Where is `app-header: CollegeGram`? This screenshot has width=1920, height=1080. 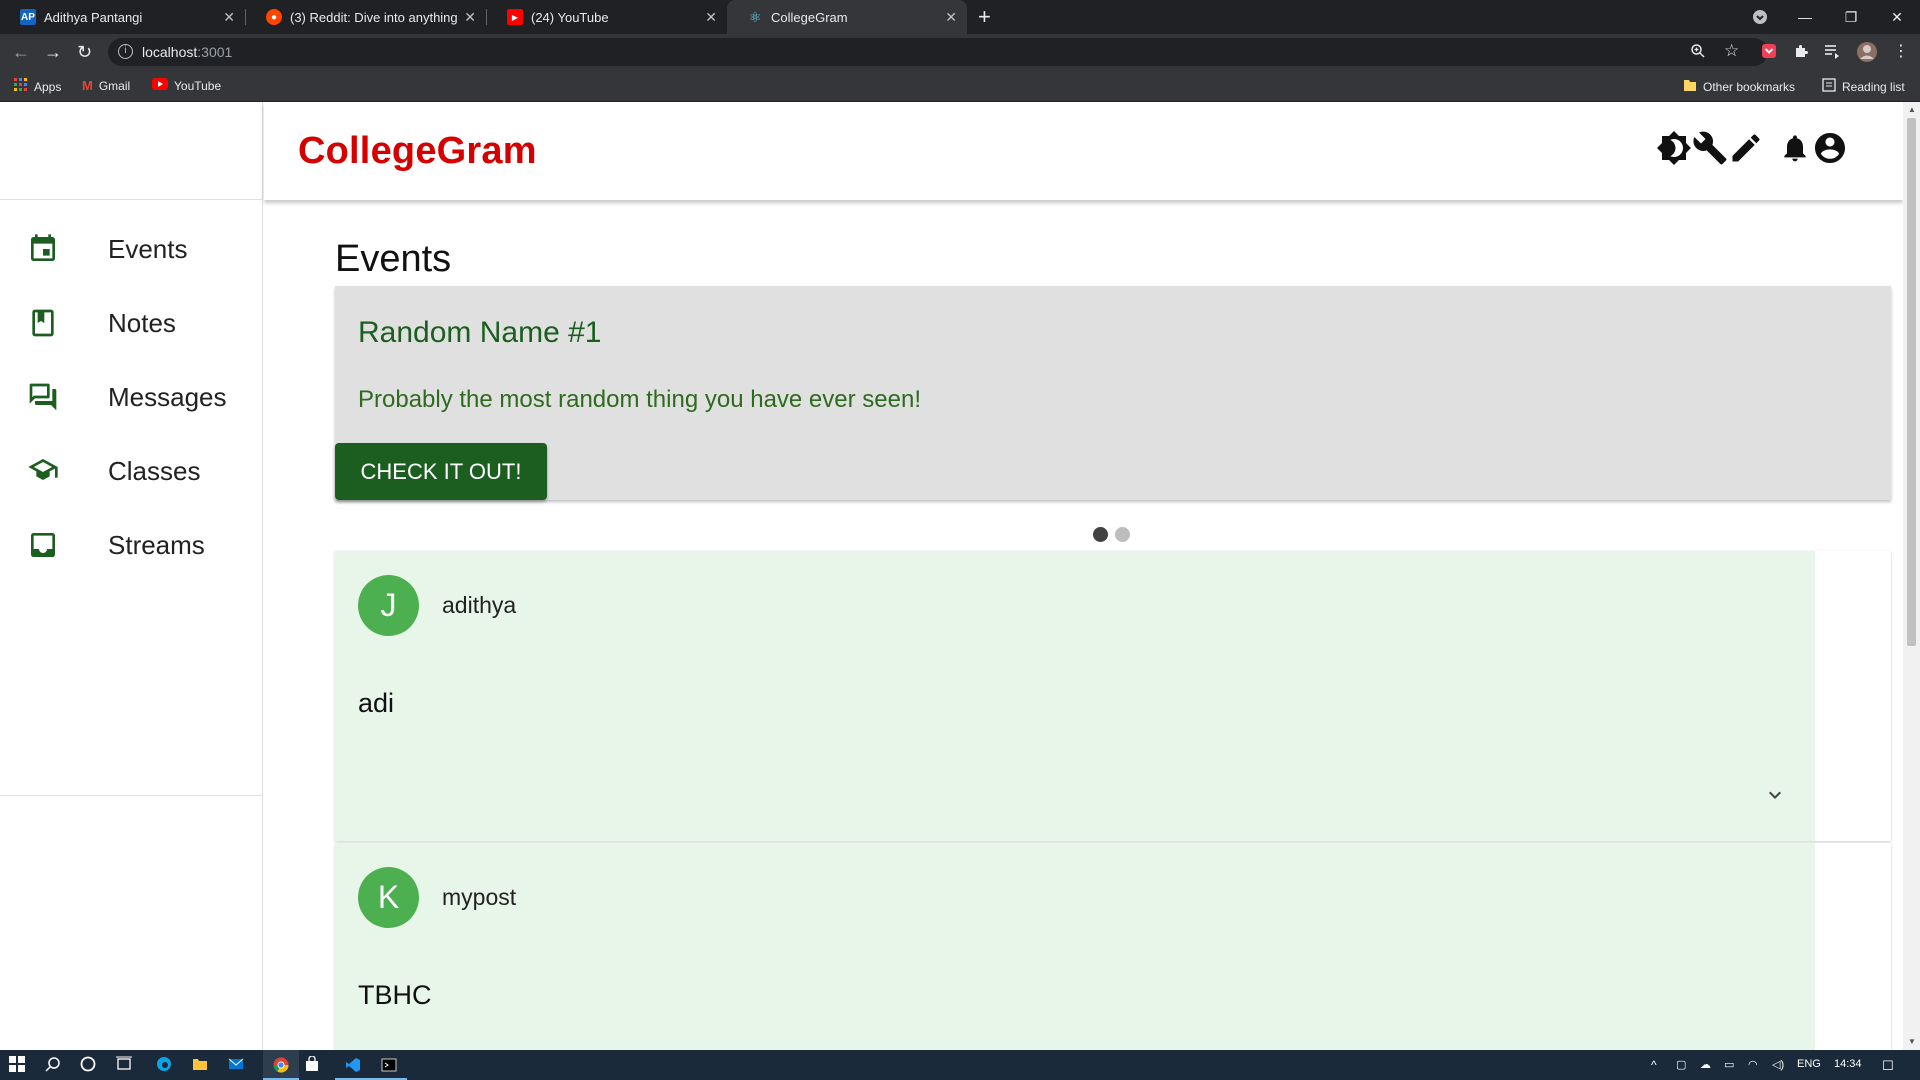 app-header: CollegeGram is located at coordinates (951, 151).